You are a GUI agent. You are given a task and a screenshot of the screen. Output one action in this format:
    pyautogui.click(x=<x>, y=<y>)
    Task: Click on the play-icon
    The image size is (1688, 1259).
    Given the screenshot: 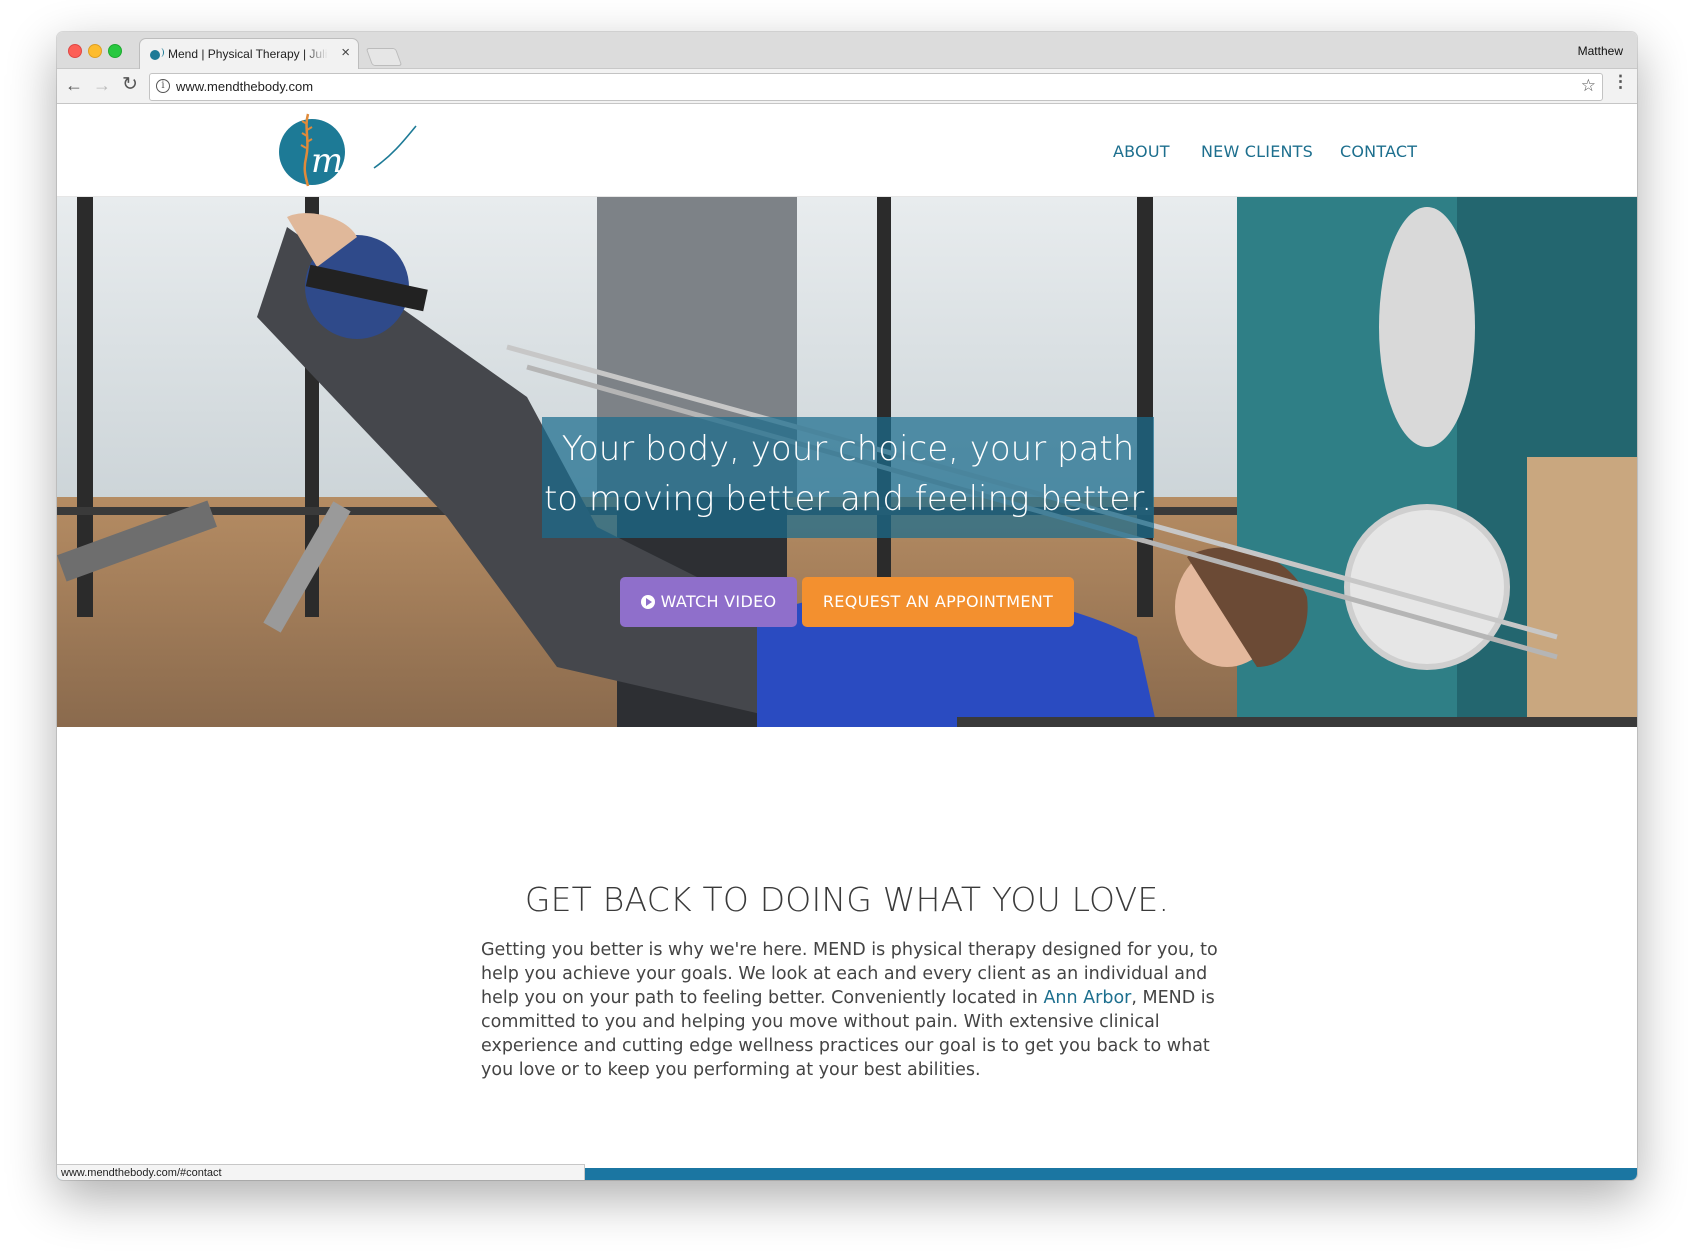 What is the action you would take?
    pyautogui.click(x=647, y=602)
    